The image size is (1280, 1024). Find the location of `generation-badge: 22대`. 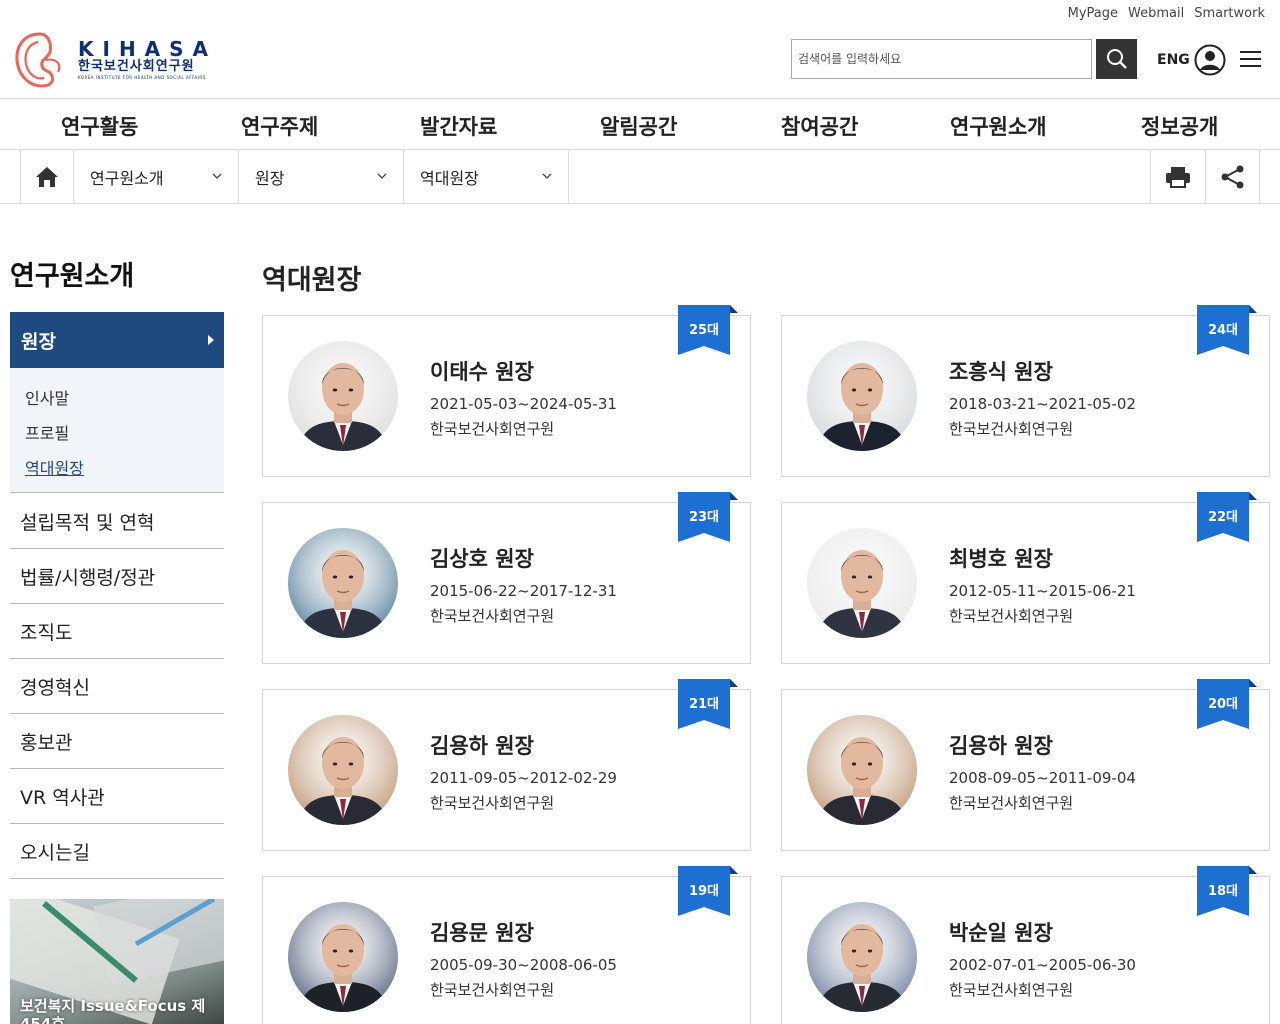

generation-badge: 22대 is located at coordinates (1227, 517).